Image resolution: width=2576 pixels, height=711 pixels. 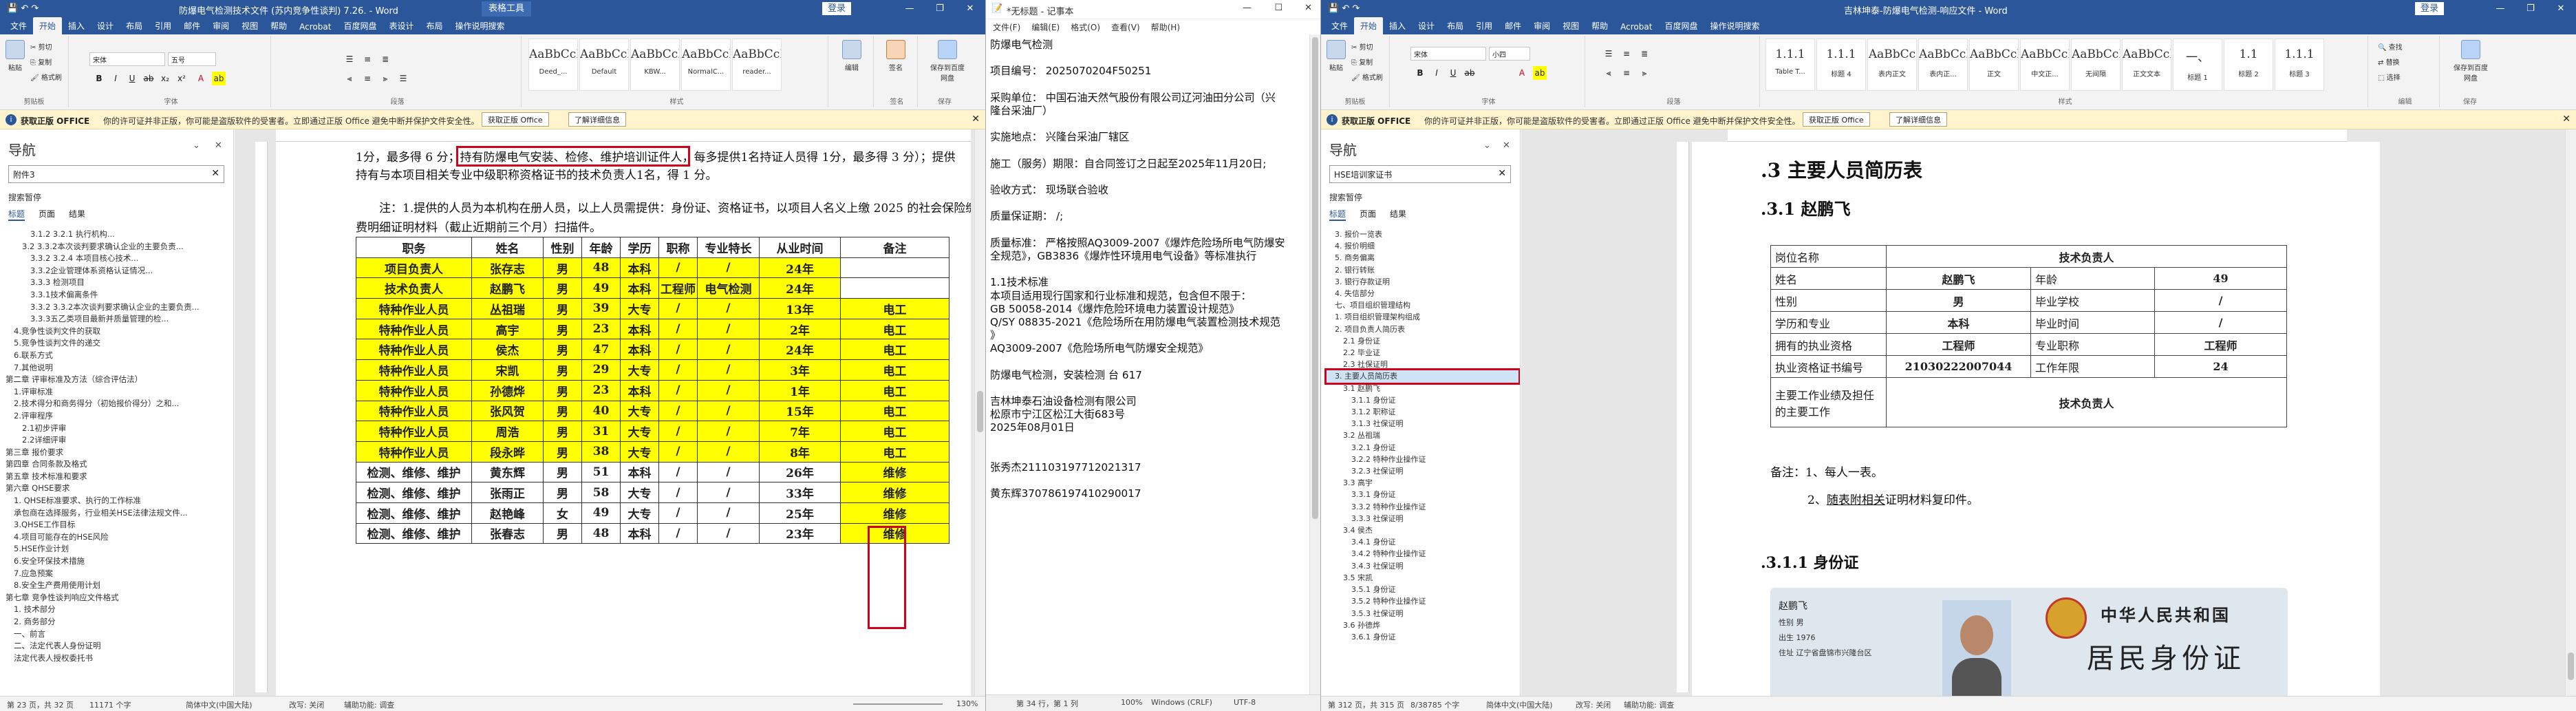 What do you see at coordinates (2221, 344) in the screenshot?
I see `table-value-cell: 工程师` at bounding box center [2221, 344].